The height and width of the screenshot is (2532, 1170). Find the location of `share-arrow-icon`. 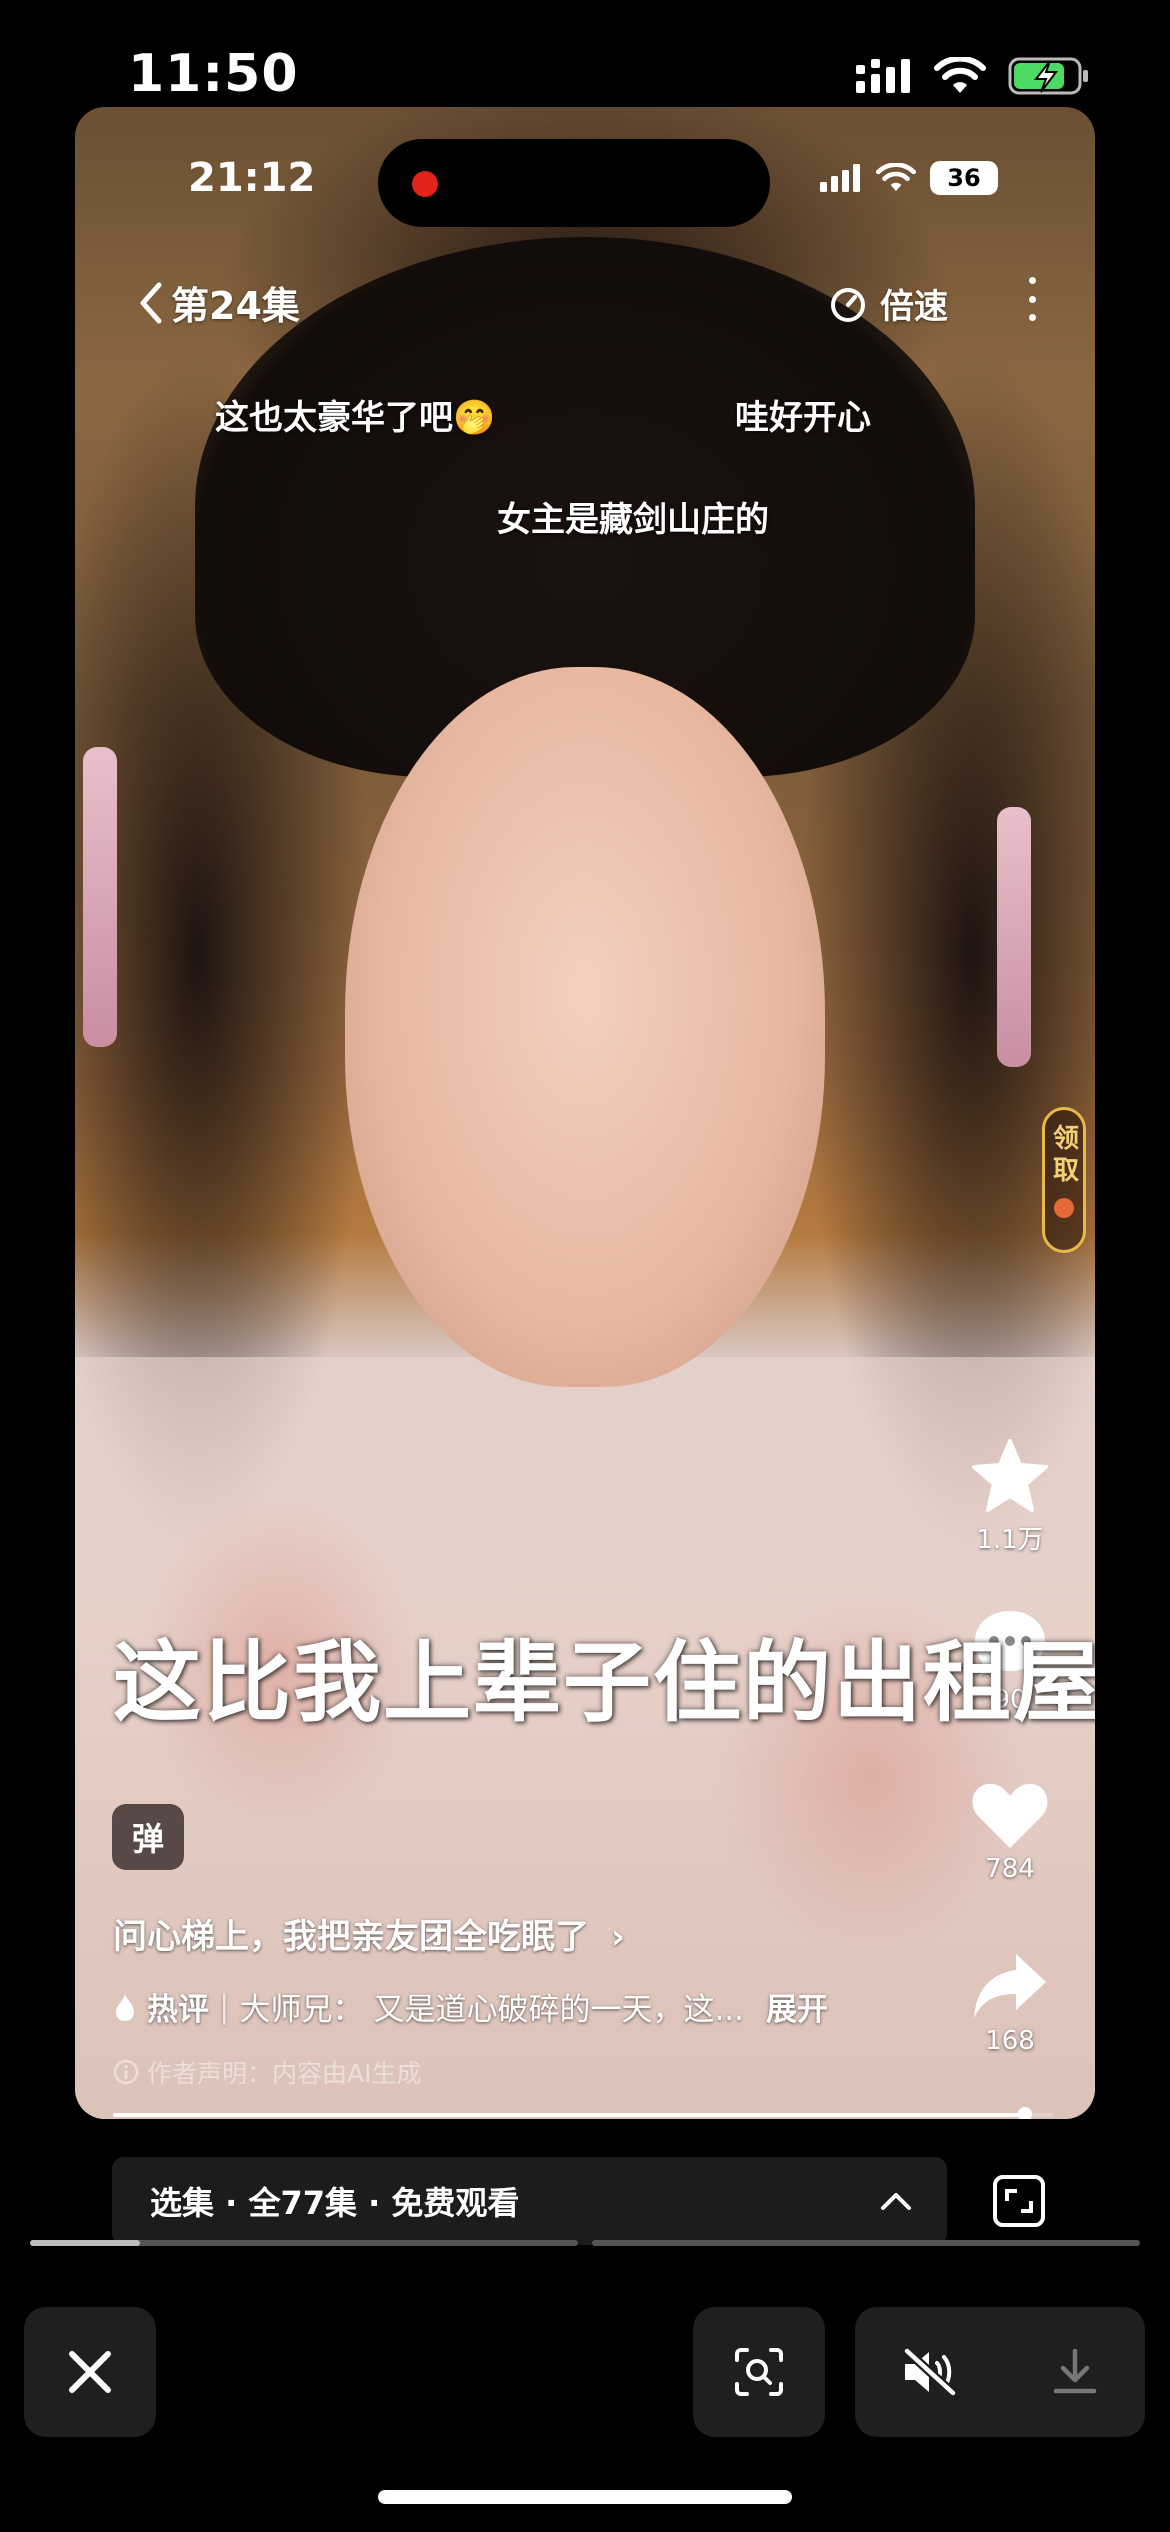

share-arrow-icon is located at coordinates (1010, 1986).